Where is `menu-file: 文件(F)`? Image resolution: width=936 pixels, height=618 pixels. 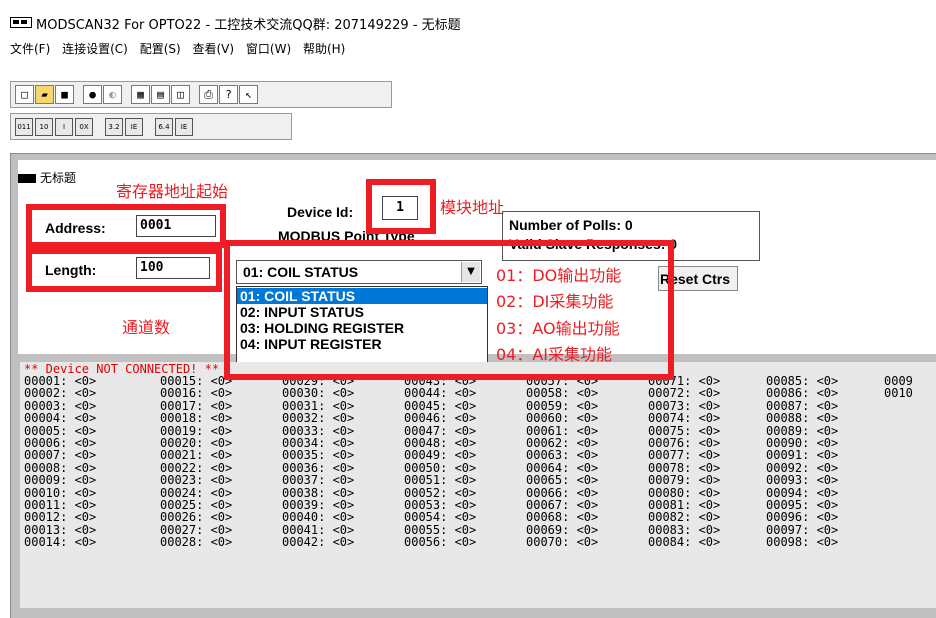
menu-file: 文件(F) is located at coordinates (30, 49).